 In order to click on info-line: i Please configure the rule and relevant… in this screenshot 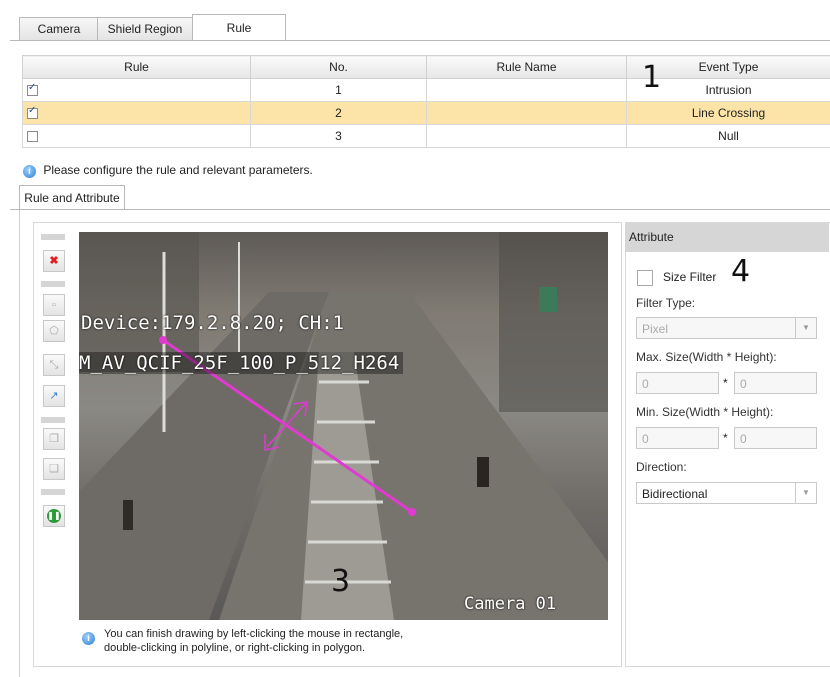, I will do `click(168, 170)`.